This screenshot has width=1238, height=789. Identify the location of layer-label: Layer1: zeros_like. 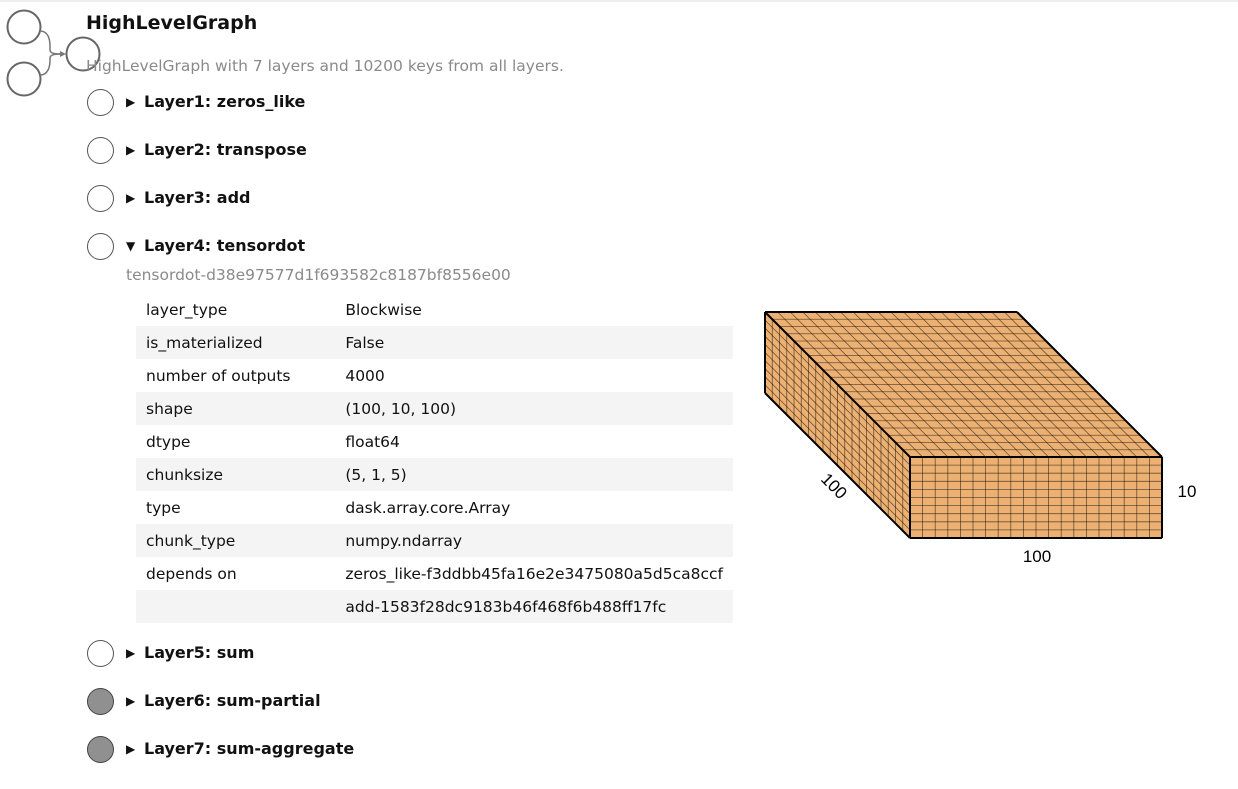
(224, 101).